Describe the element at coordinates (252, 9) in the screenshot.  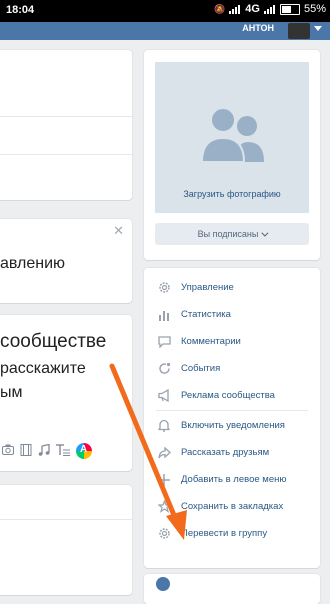
I see `network-type: 4G` at that location.